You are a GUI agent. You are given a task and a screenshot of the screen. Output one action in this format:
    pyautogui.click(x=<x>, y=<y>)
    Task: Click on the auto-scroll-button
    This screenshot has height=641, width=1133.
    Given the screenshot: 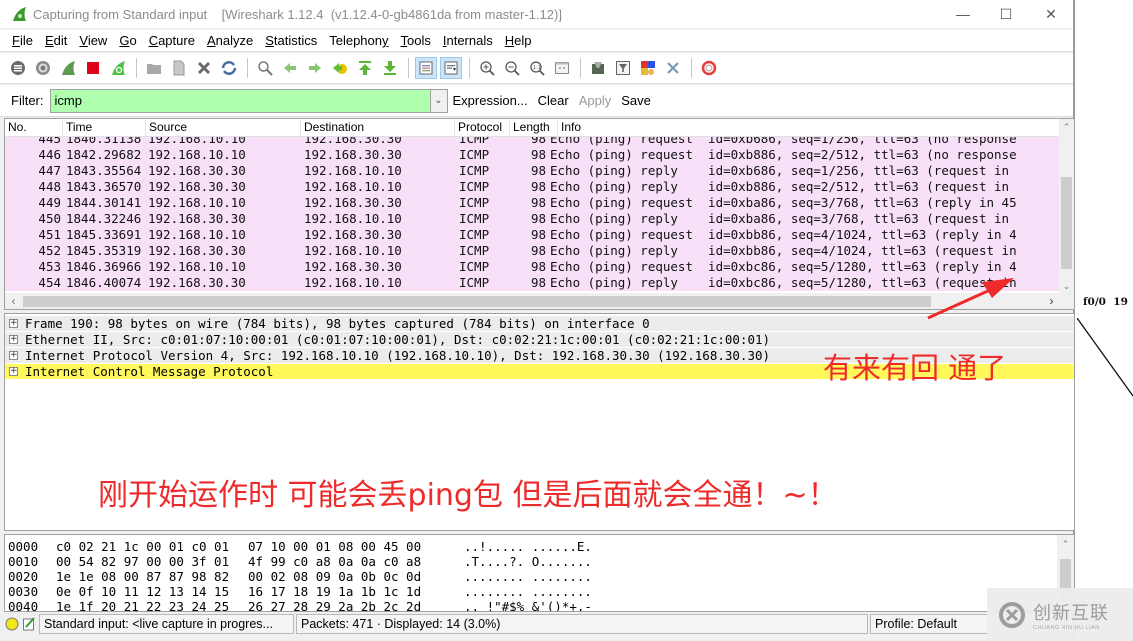 What is the action you would take?
    pyautogui.click(x=451, y=68)
    